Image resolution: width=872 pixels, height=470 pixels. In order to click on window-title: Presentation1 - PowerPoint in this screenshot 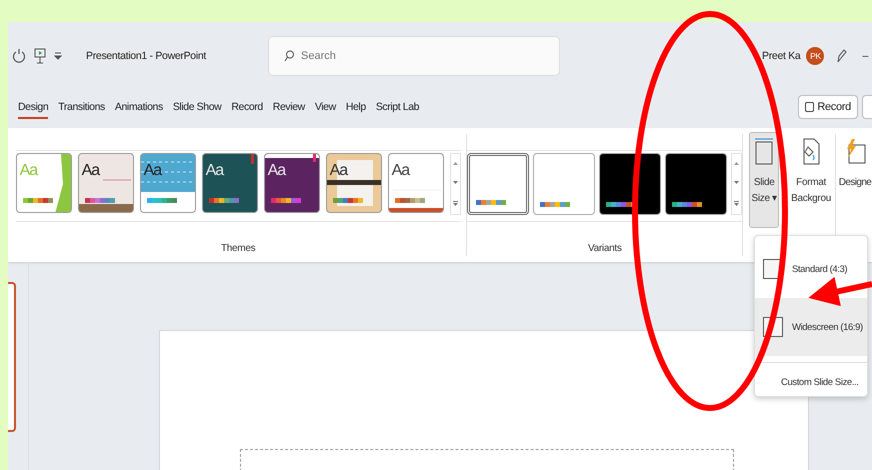, I will do `click(147, 56)`.